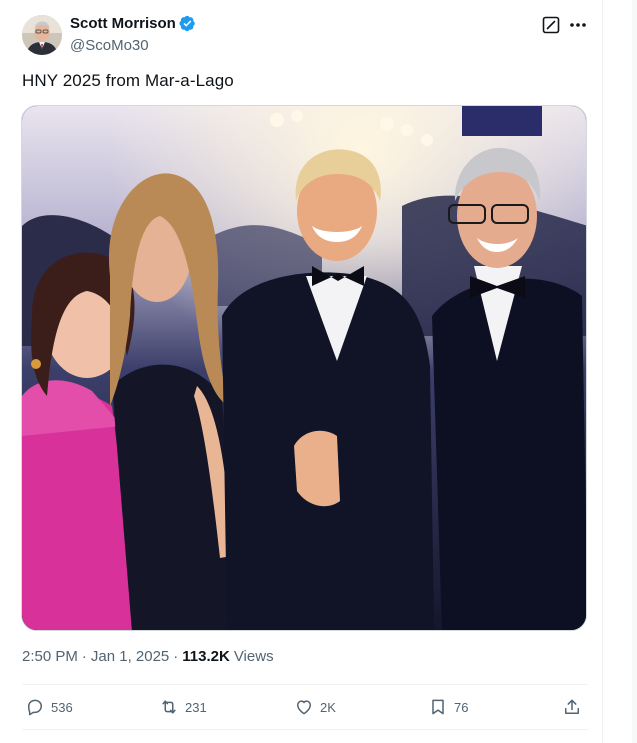 The image size is (637, 743). Describe the element at coordinates (328, 707) in the screenshot. I see `like-count: 2K` at that location.